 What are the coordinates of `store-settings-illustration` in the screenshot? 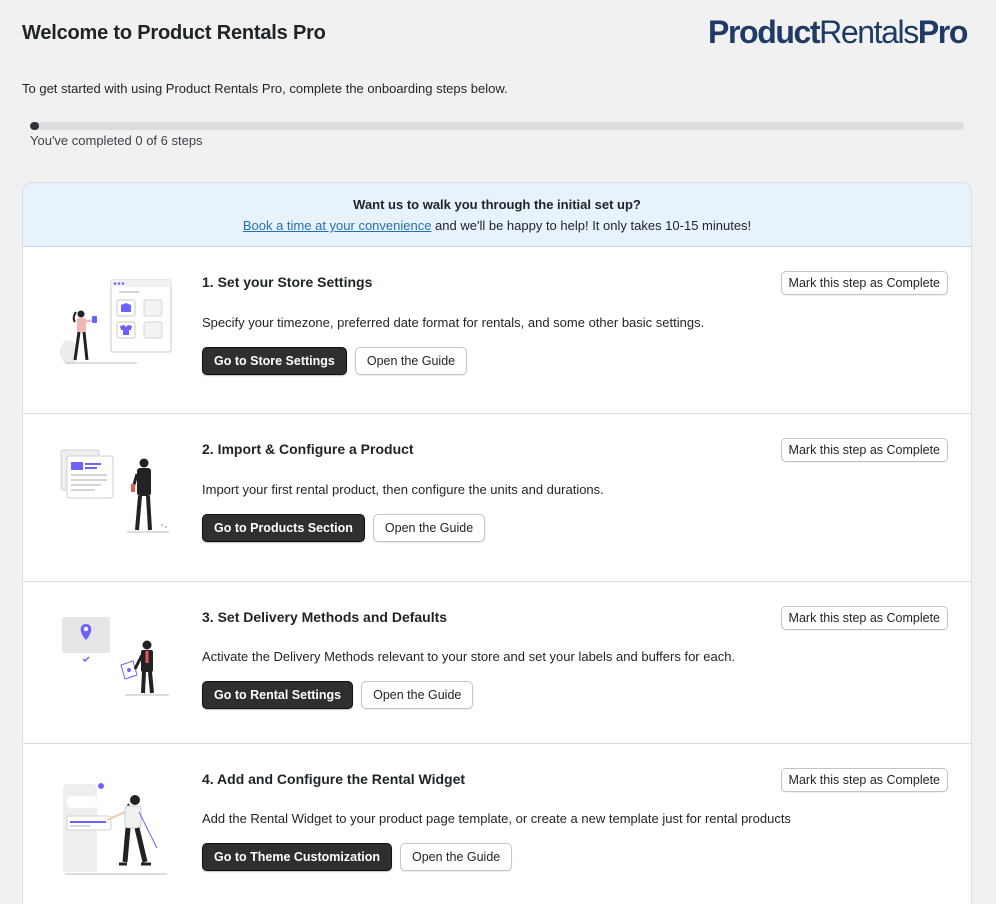 It's located at (117, 326).